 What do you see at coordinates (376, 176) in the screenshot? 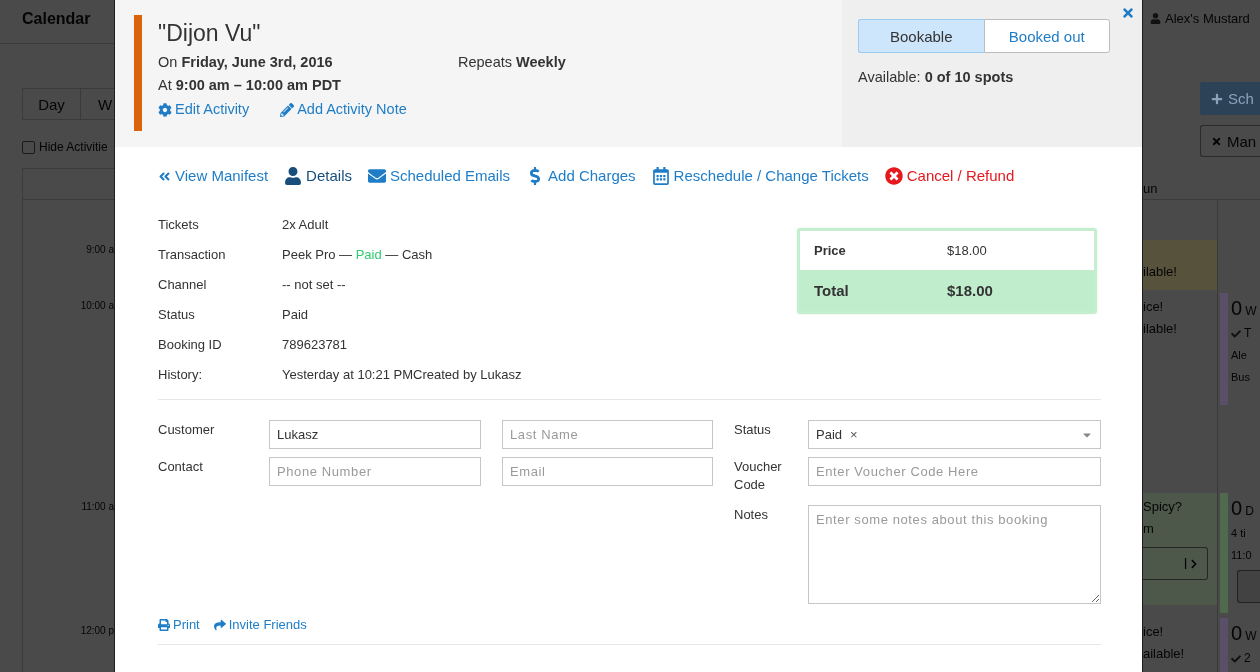
I see `envelope-icon` at bounding box center [376, 176].